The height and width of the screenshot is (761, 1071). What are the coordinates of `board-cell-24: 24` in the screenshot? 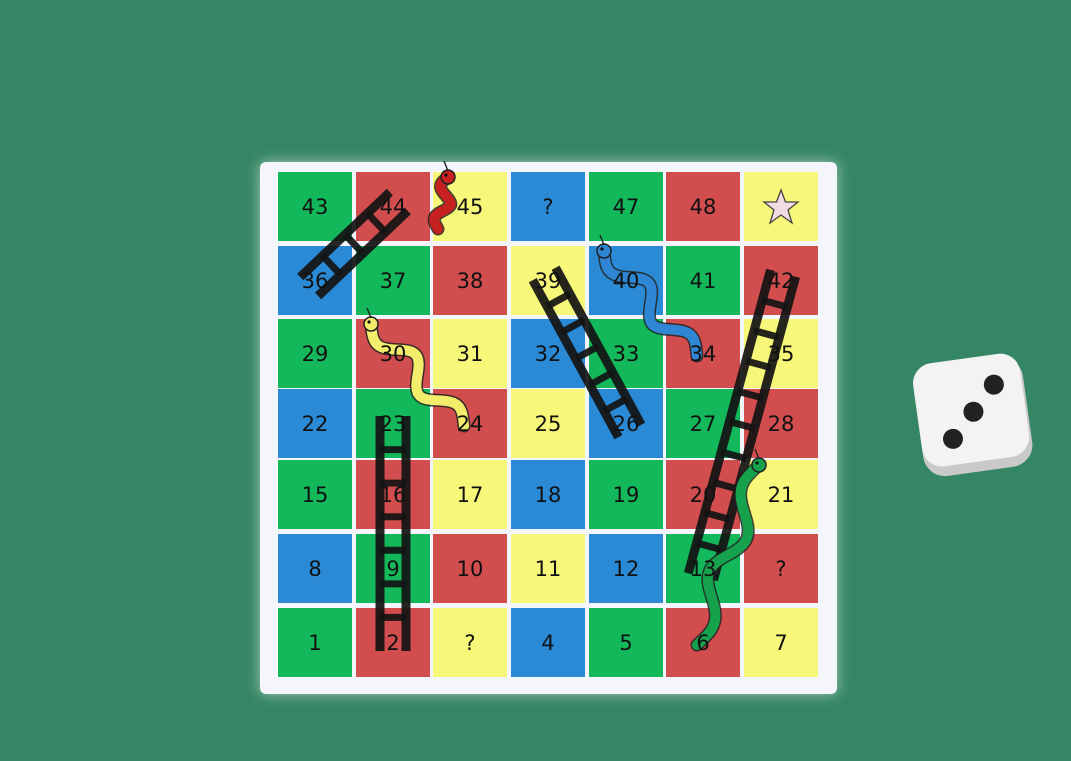 It's located at (470, 423).